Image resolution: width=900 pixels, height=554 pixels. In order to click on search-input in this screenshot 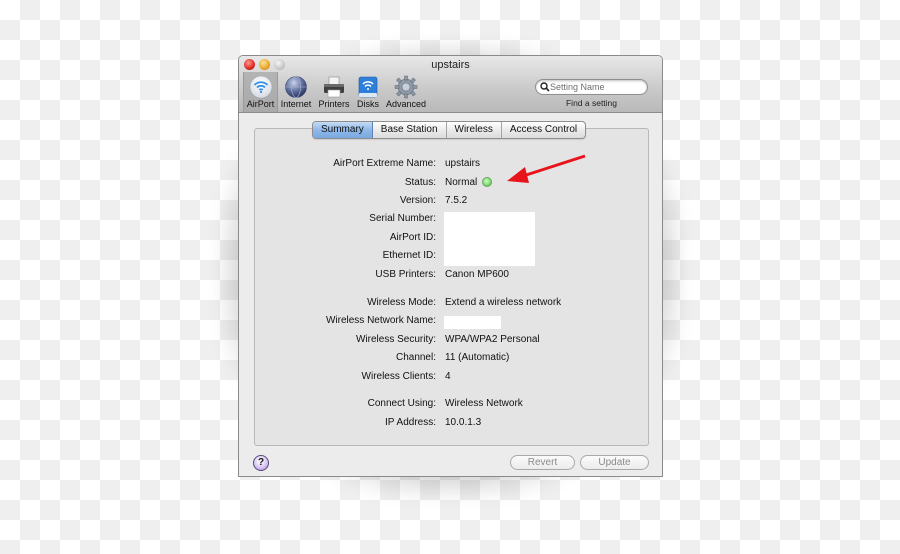, I will do `click(596, 87)`.